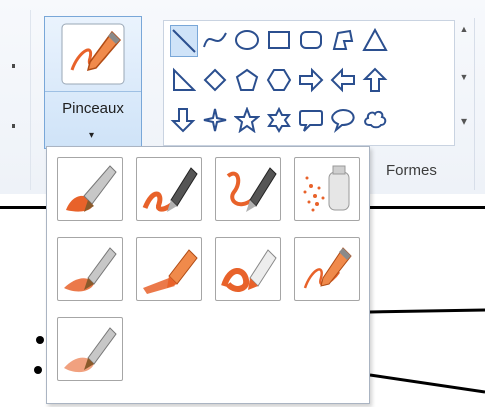 This screenshot has height=407, width=485. What do you see at coordinates (327, 269) in the screenshot?
I see `natural-pencil-icon` at bounding box center [327, 269].